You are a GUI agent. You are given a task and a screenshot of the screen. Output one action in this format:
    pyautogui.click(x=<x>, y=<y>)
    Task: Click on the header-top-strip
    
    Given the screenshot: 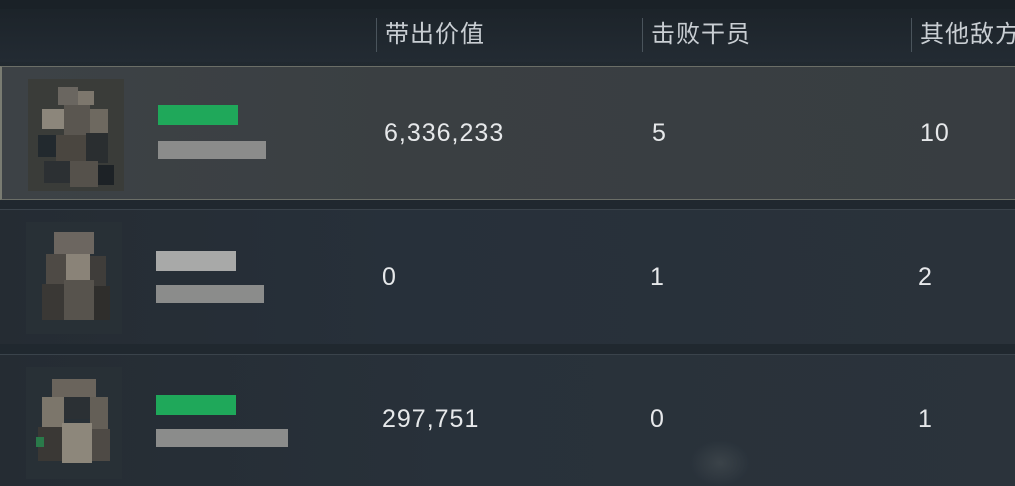 What is the action you would take?
    pyautogui.click(x=507, y=4)
    